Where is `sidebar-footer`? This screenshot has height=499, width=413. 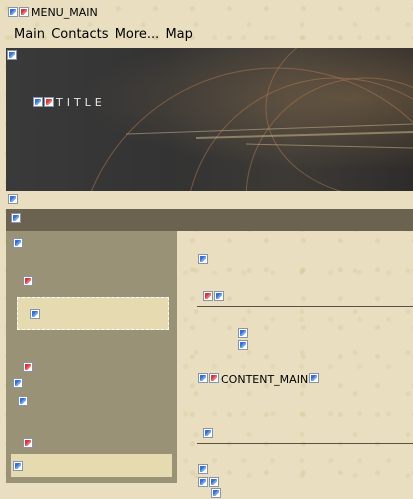 sidebar-footer is located at coordinates (91, 465).